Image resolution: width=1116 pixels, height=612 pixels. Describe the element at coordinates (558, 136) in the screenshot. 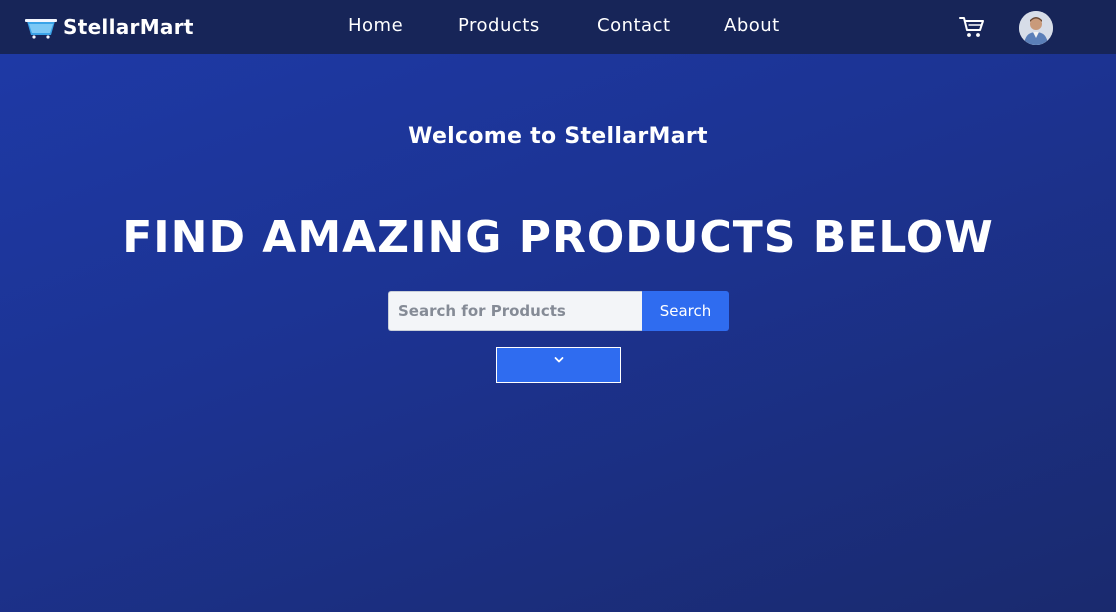

I see `welcome-heading: Welcome to StellarMart` at that location.